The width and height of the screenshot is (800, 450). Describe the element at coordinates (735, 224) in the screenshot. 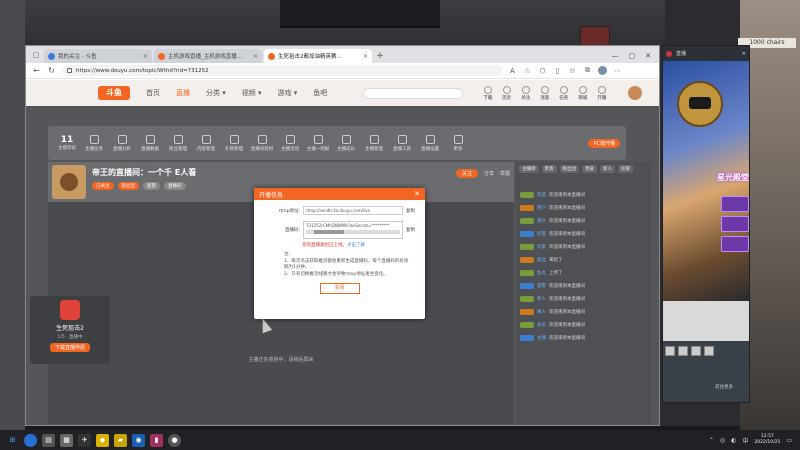

I see `gift-slot` at that location.